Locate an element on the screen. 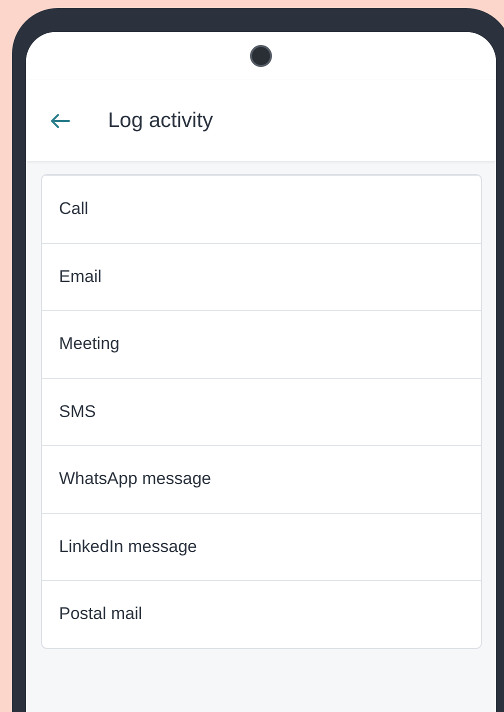 This screenshot has width=504, height=712. back-arrow-icon is located at coordinates (60, 120).